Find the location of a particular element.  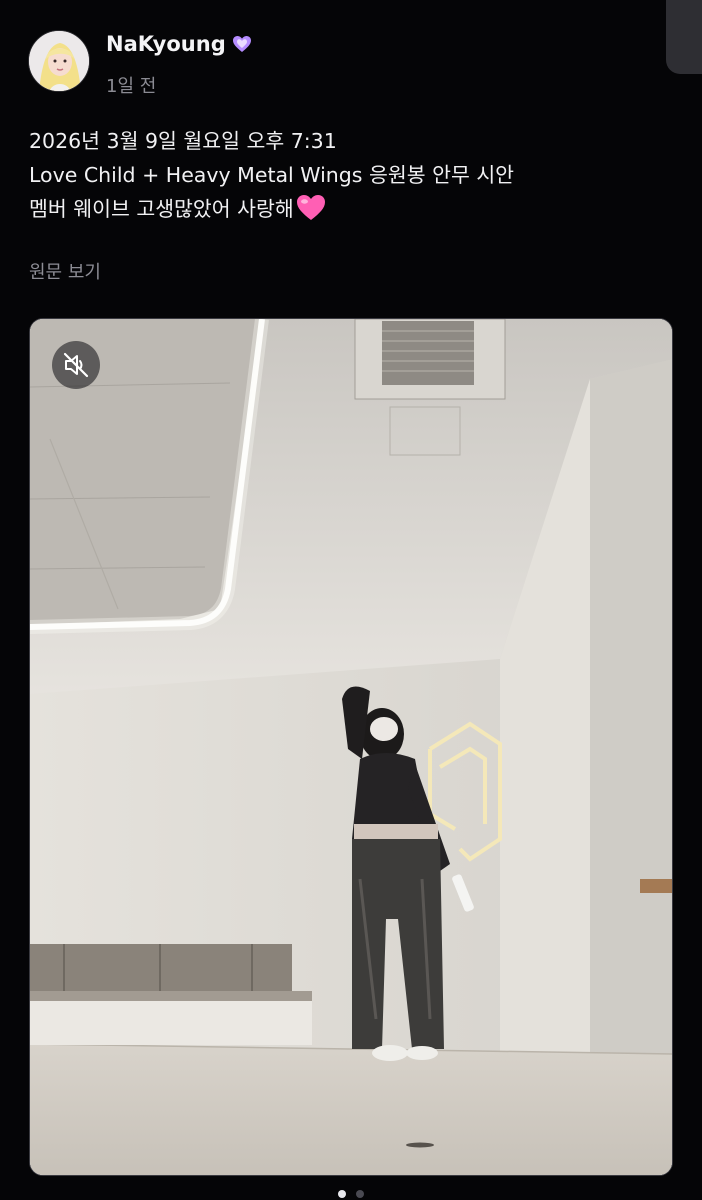

scrollbar-thumb is located at coordinates (684, 37).